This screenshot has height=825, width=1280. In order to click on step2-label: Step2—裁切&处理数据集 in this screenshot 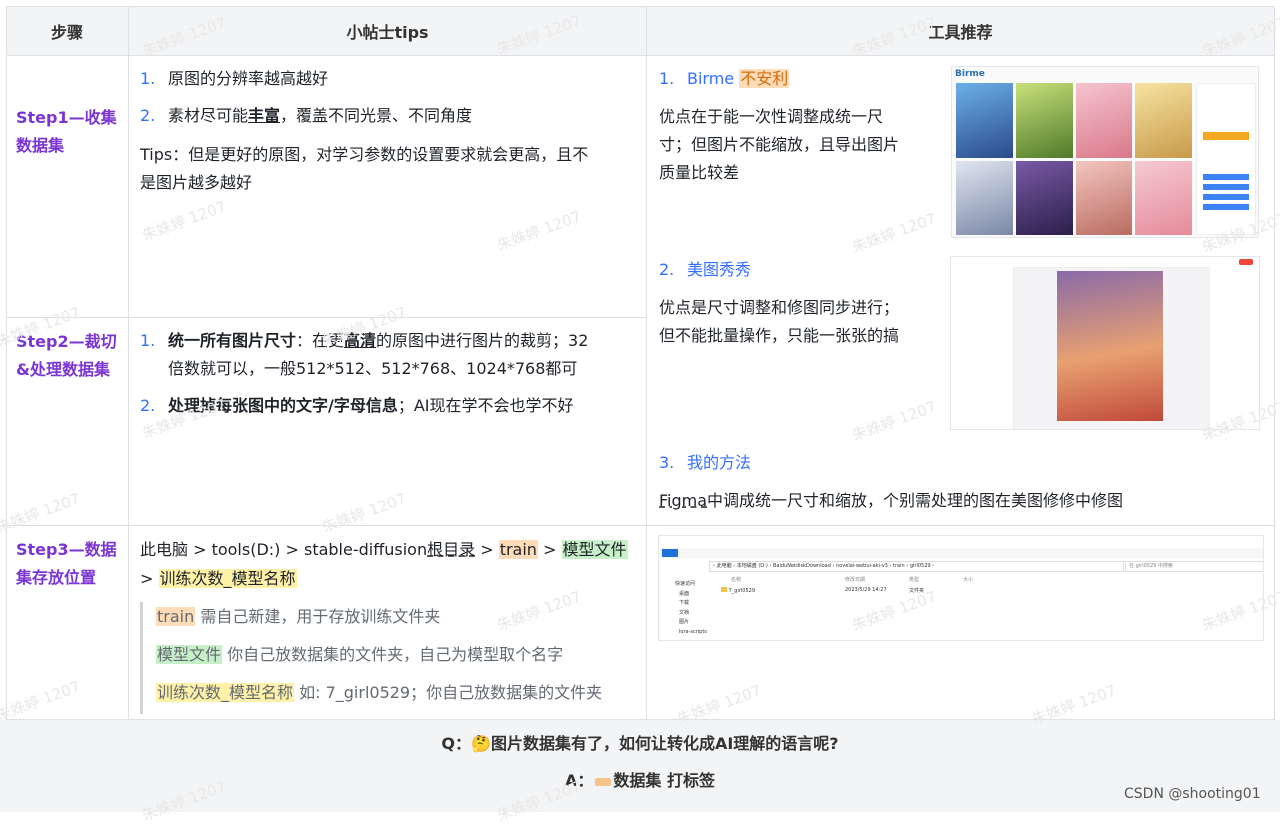, I will do `click(66, 355)`.